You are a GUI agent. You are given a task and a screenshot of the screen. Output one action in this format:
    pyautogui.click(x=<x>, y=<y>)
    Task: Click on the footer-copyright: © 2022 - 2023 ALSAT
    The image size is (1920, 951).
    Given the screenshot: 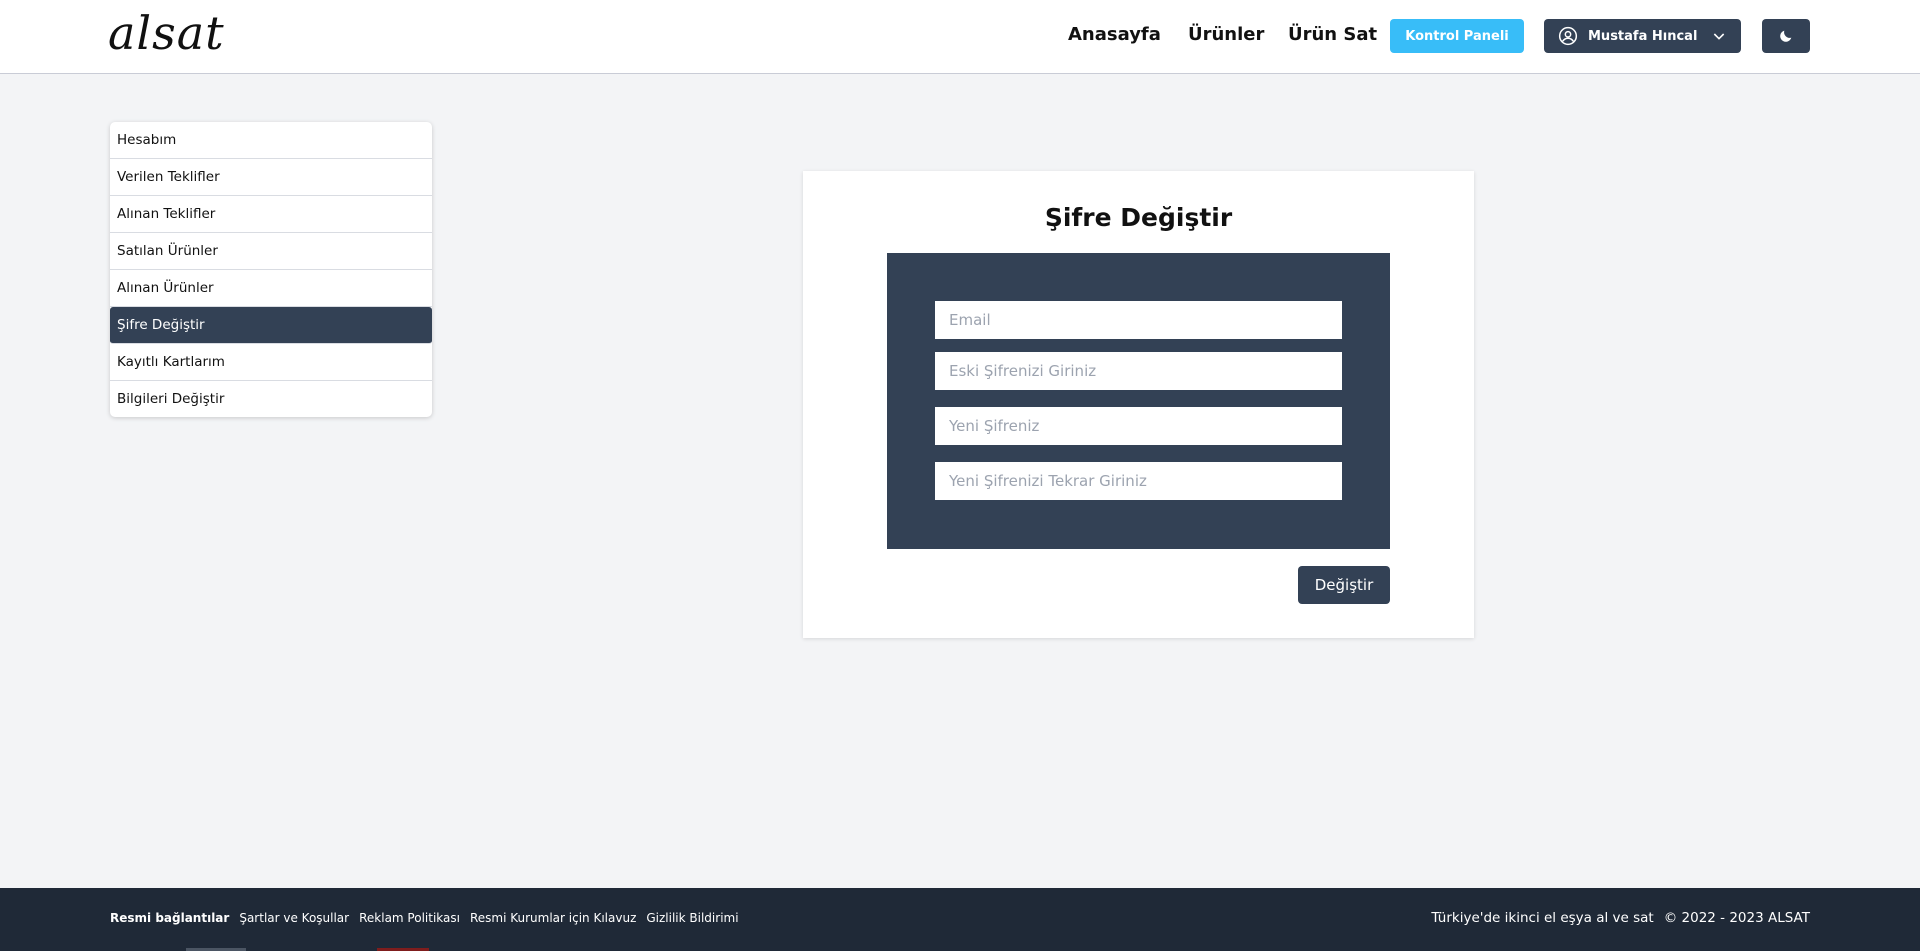 What is the action you would take?
    pyautogui.click(x=1736, y=918)
    